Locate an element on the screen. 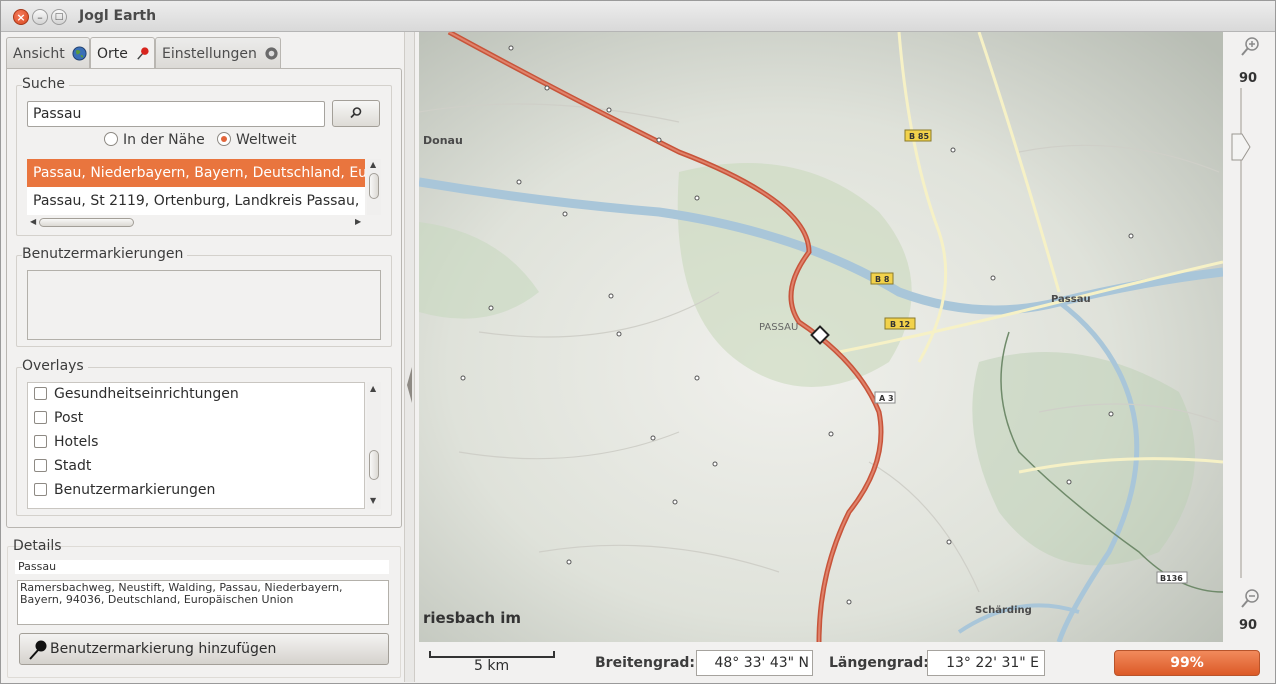 The image size is (1276, 684). zoom-slider-thumb is located at coordinates (1241, 147).